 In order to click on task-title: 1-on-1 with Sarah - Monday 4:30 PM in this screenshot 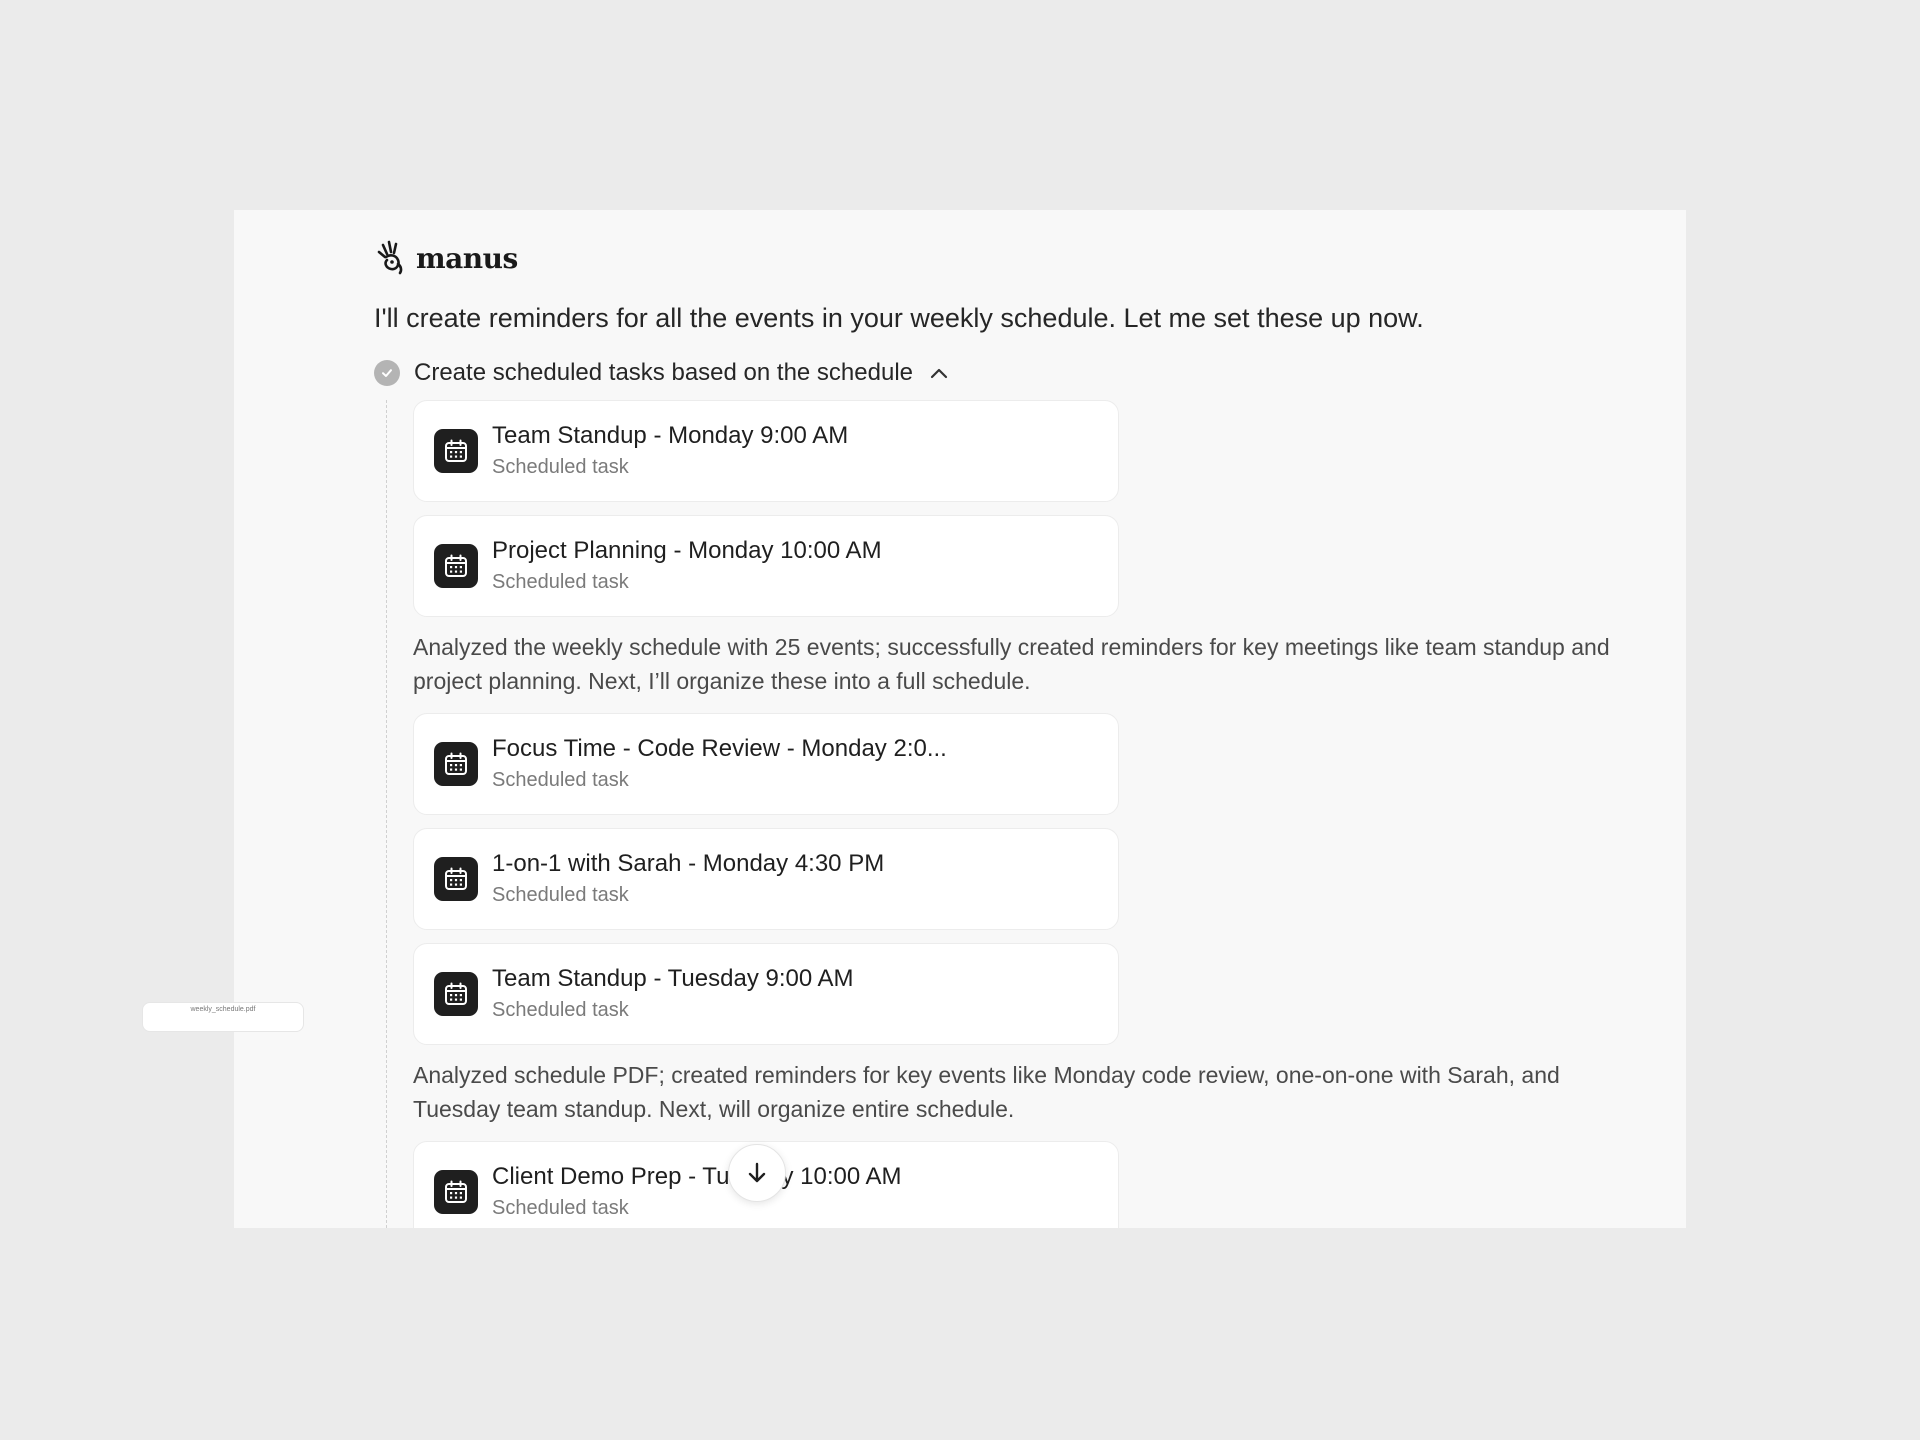, I will do `click(688, 863)`.